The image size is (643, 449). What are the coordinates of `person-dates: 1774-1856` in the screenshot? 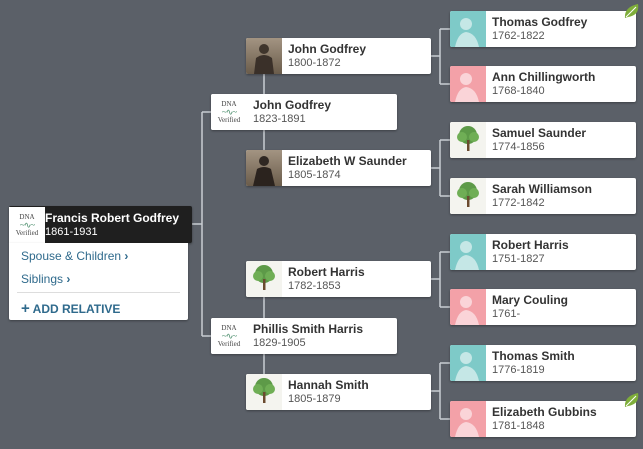 It's located at (518, 147).